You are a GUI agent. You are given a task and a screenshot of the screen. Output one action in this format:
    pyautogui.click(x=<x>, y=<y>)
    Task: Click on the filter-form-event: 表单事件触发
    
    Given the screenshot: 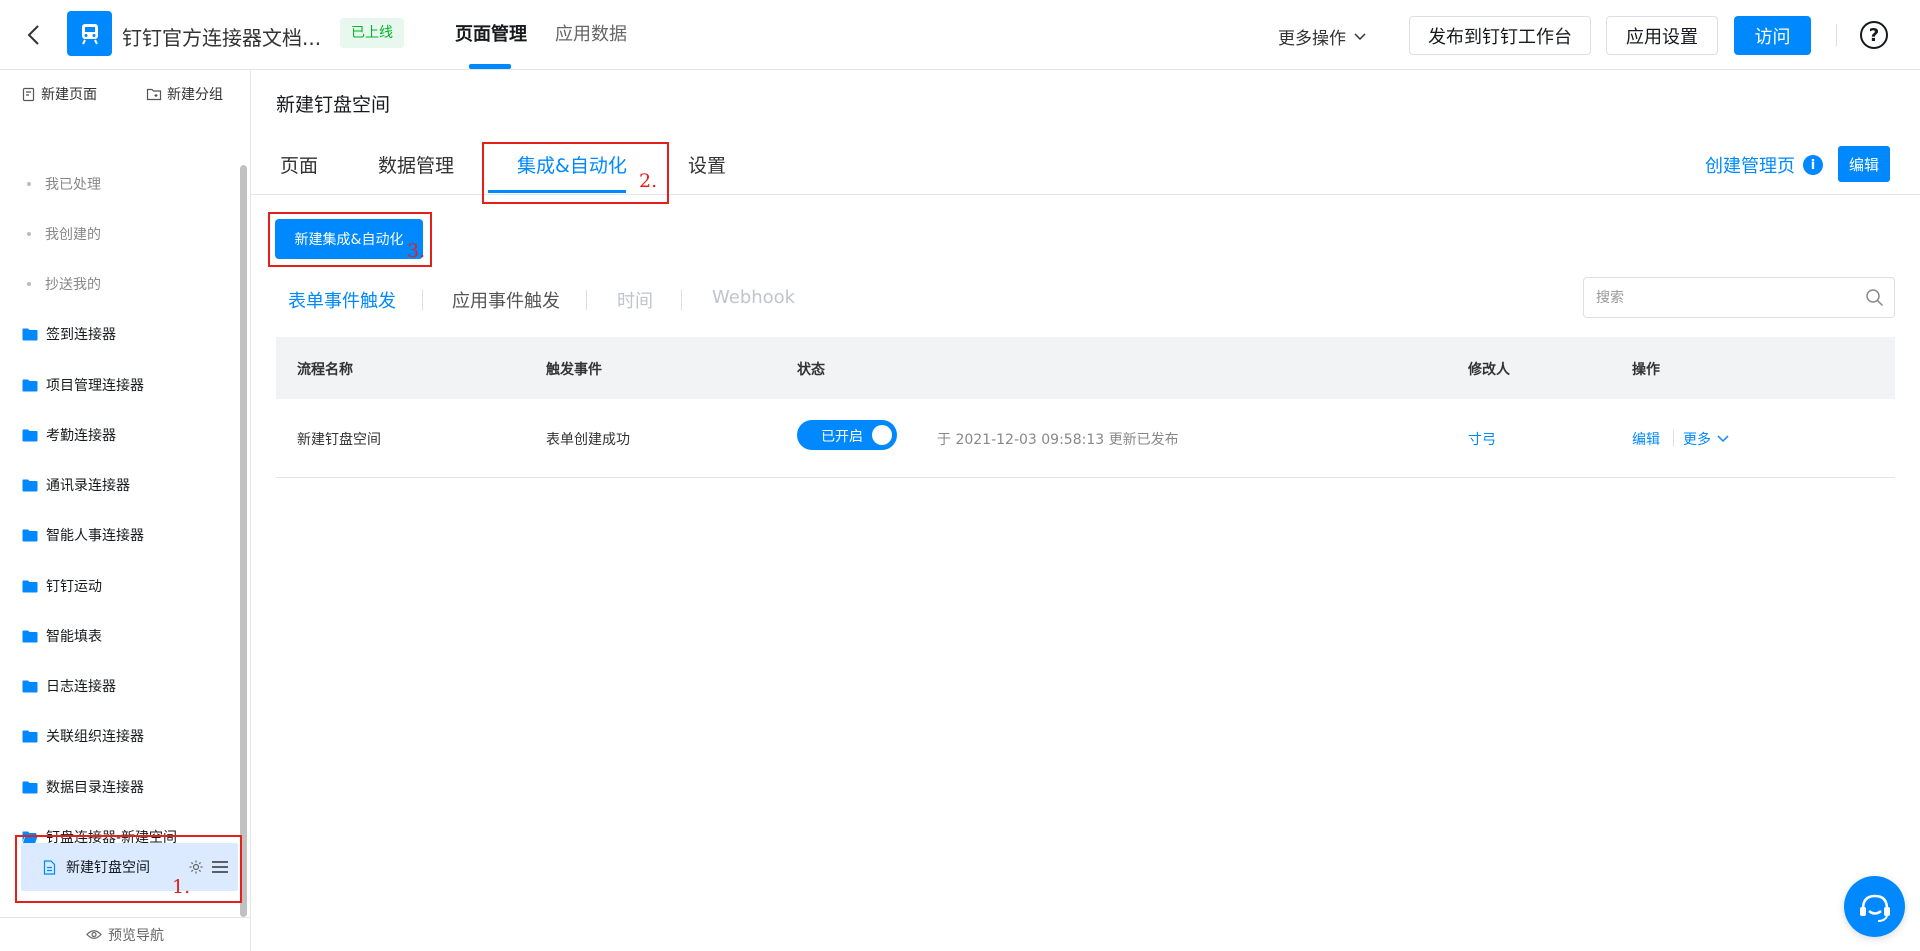 What is the action you would take?
    pyautogui.click(x=342, y=300)
    